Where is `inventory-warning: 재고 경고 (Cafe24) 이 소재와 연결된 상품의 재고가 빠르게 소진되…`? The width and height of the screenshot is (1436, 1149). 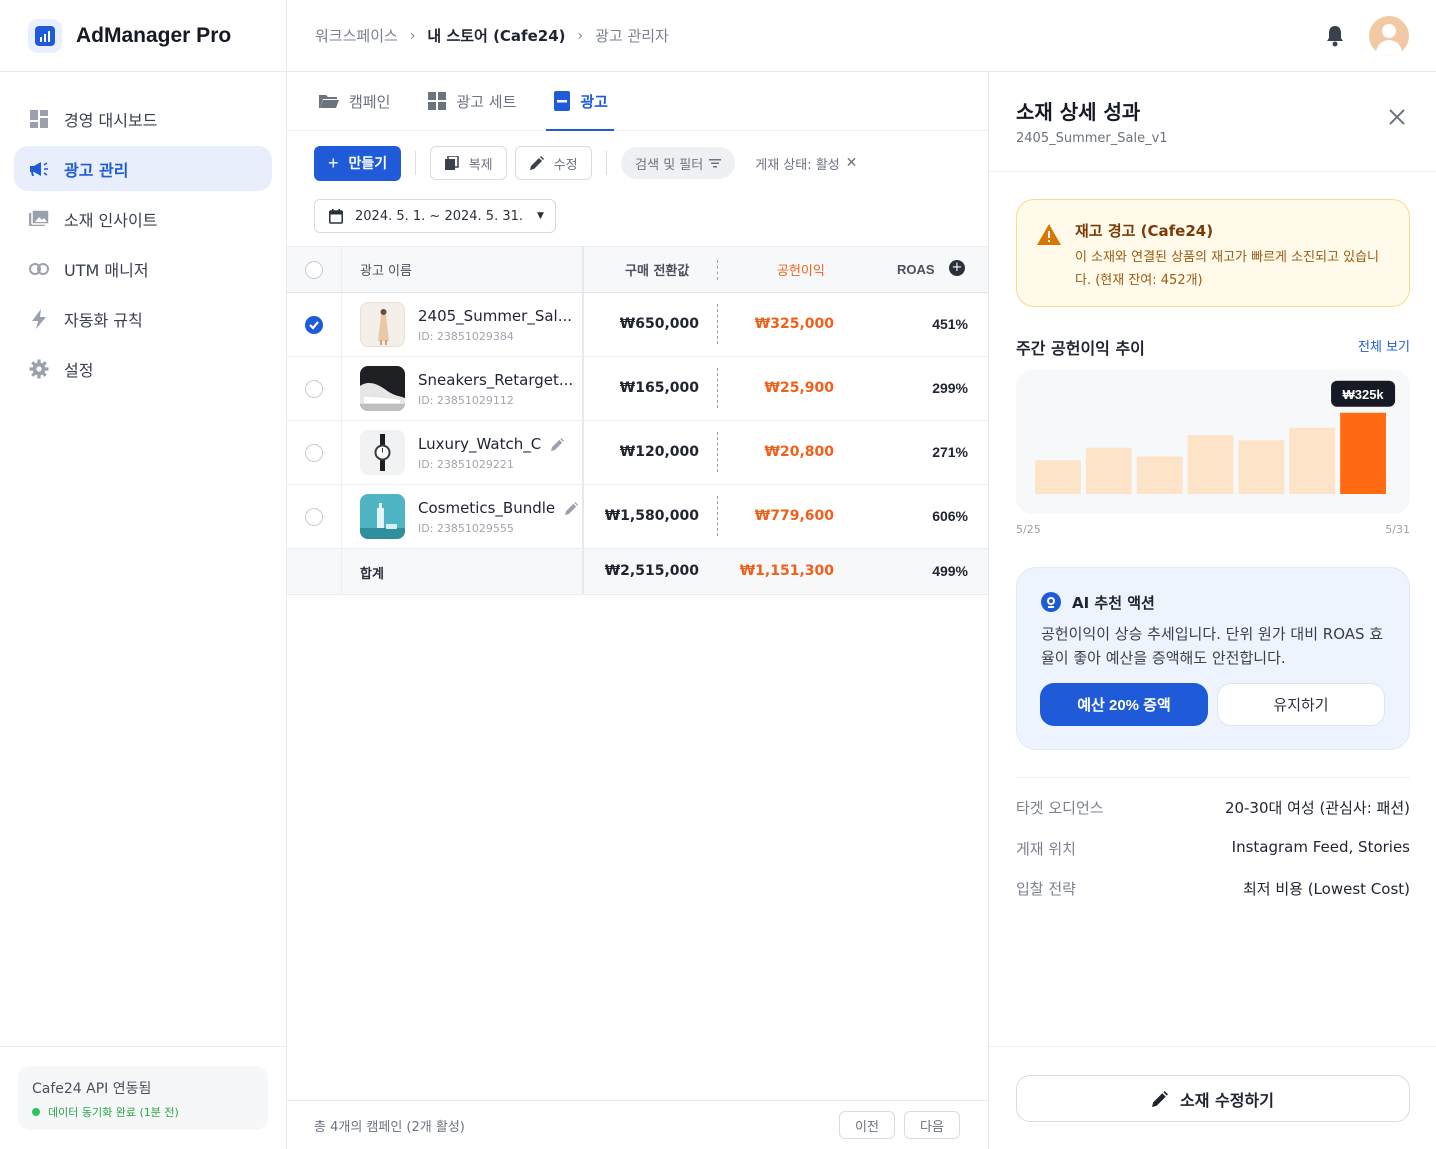
inventory-warning: 재고 경고 (Cafe24) 이 소재와 연결된 상품의 재고가 빠르게 소진되… is located at coordinates (1213, 253).